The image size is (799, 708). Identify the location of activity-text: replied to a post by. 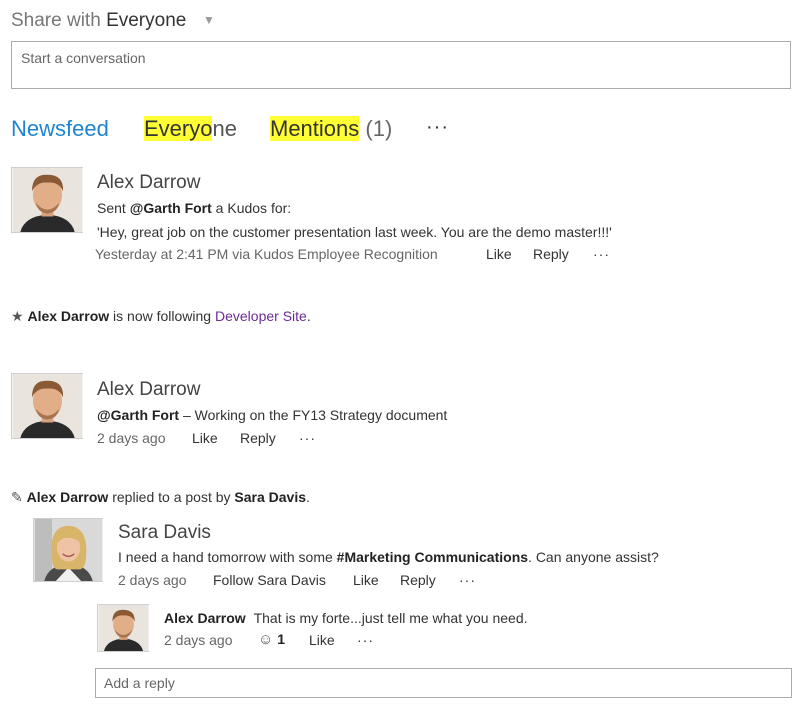
(171, 497).